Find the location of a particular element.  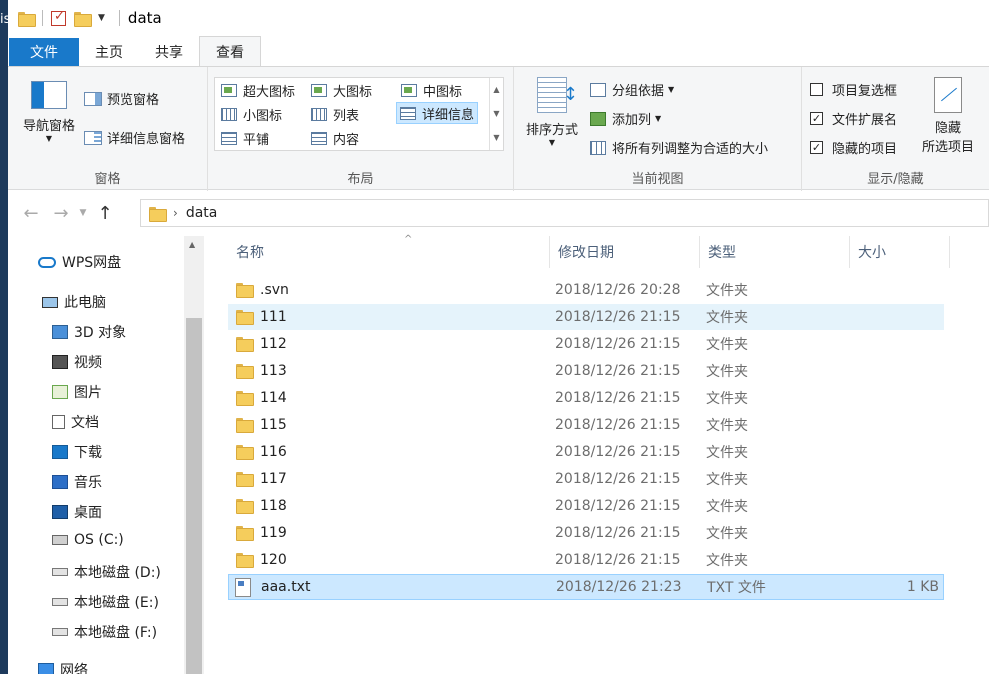

file-row: aaa.txt 2018/12/26 21:23 TXT 文件 1 KB is located at coordinates (586, 587).